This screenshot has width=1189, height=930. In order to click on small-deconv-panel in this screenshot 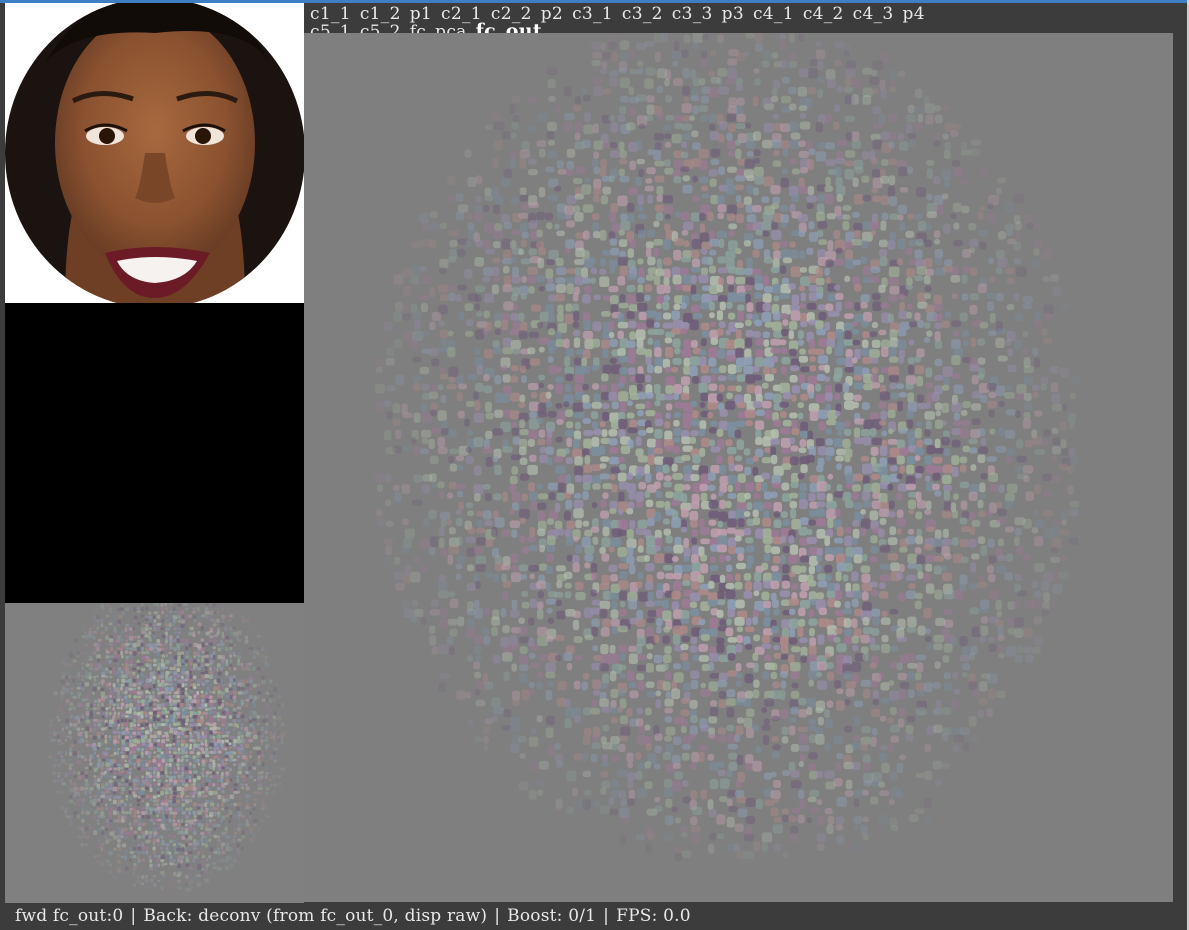, I will do `click(154, 753)`.